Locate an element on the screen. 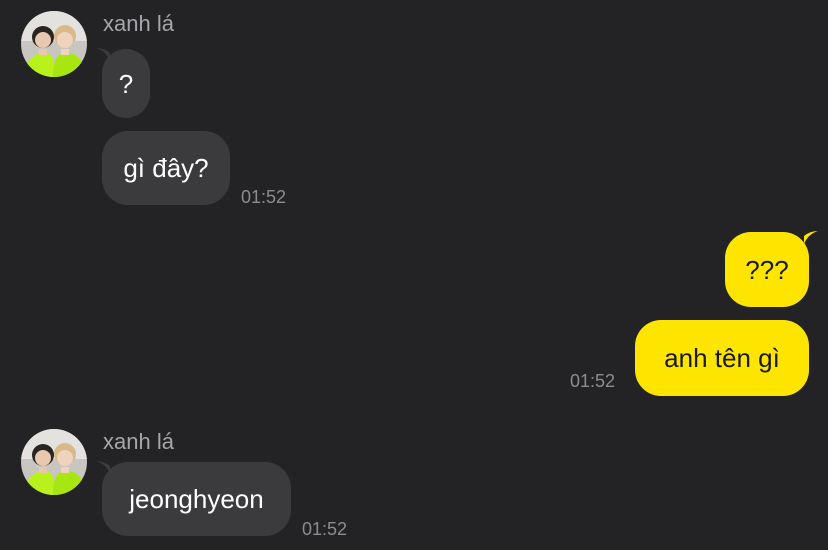 The image size is (828, 550). incoming-message-bubble: gì đây? is located at coordinates (166, 168).